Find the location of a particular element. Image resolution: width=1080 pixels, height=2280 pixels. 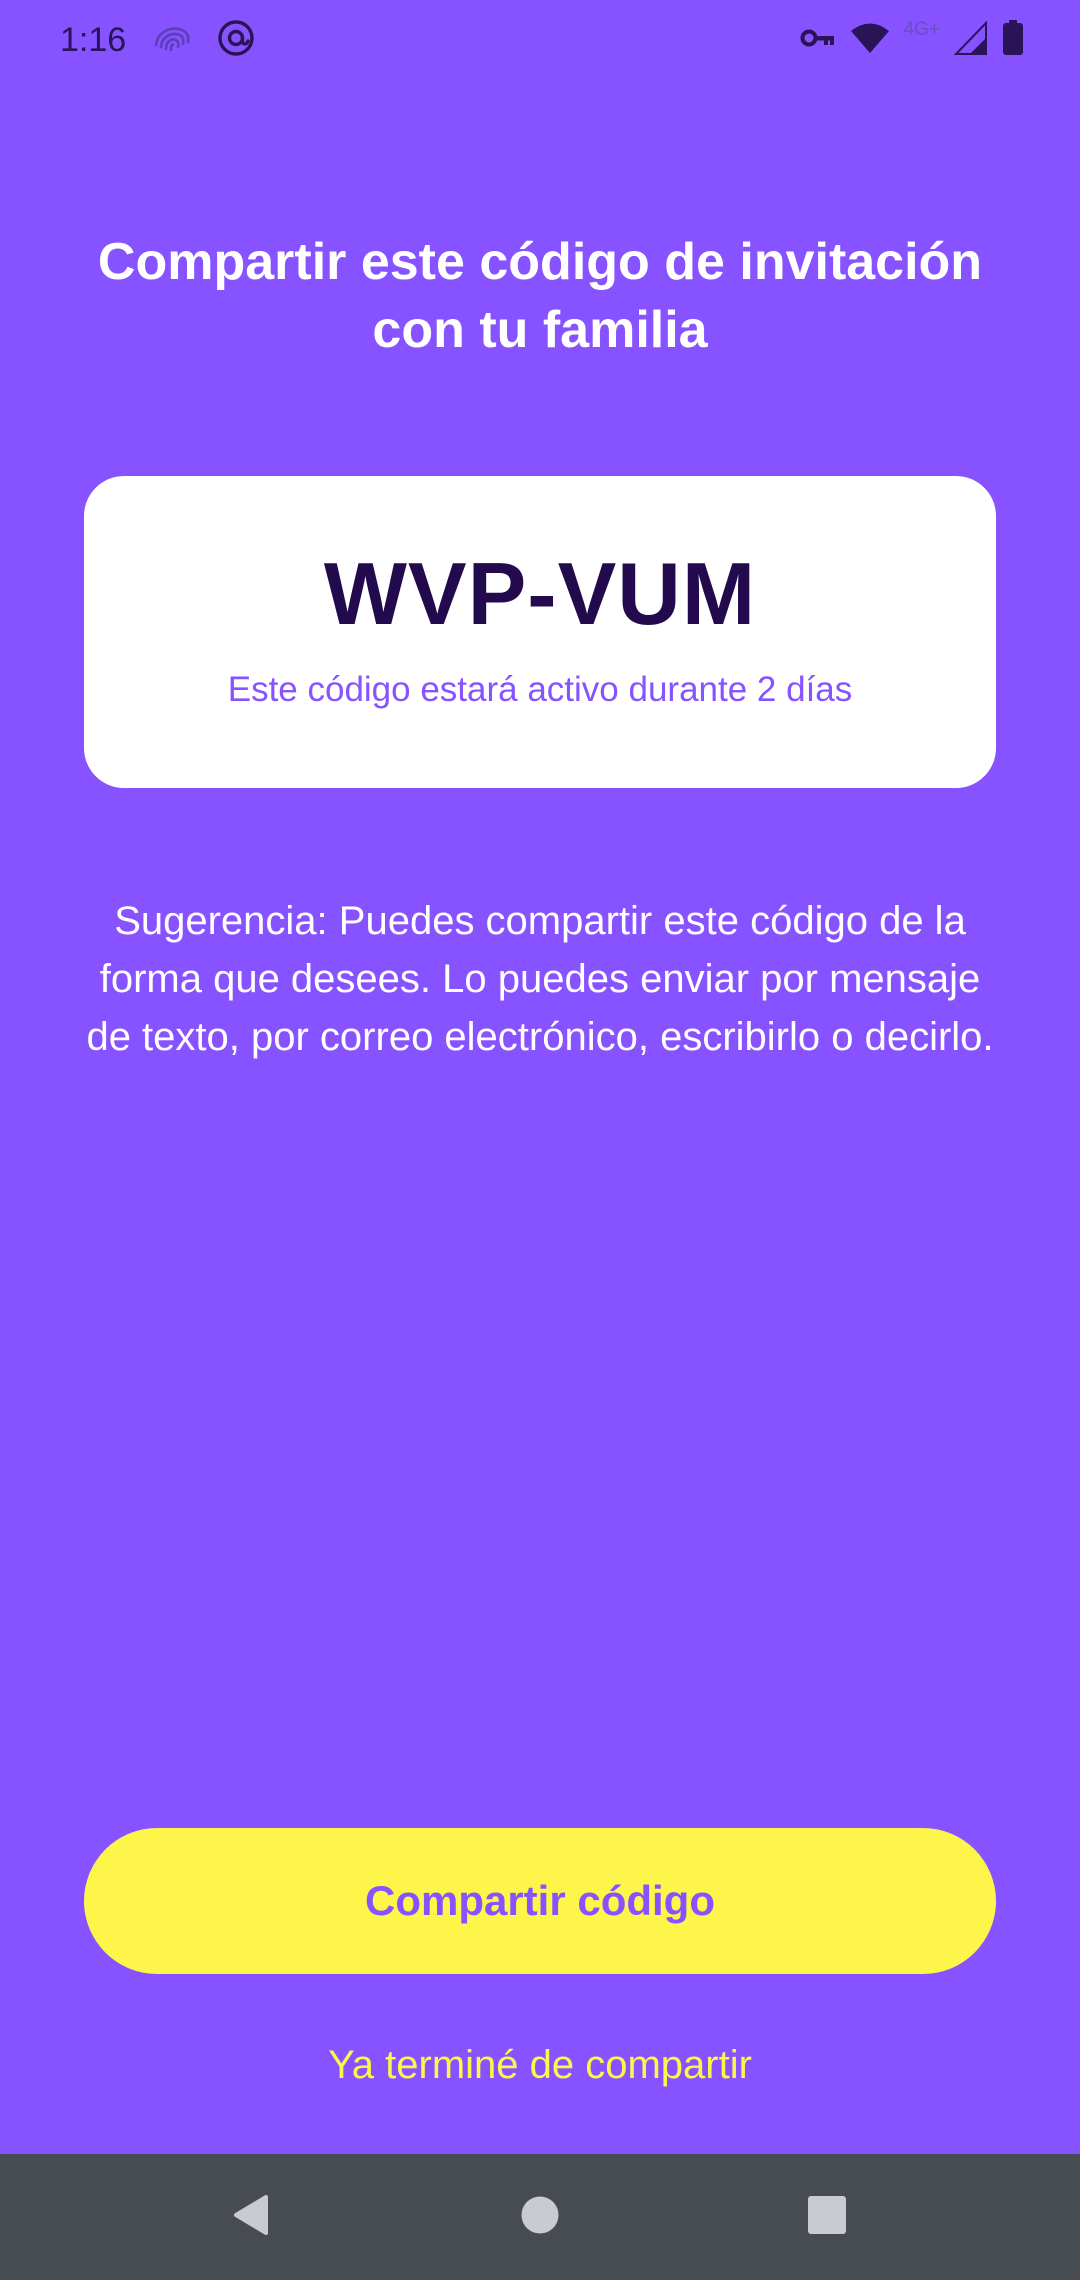

fingerprint-icon is located at coordinates (172, 40).